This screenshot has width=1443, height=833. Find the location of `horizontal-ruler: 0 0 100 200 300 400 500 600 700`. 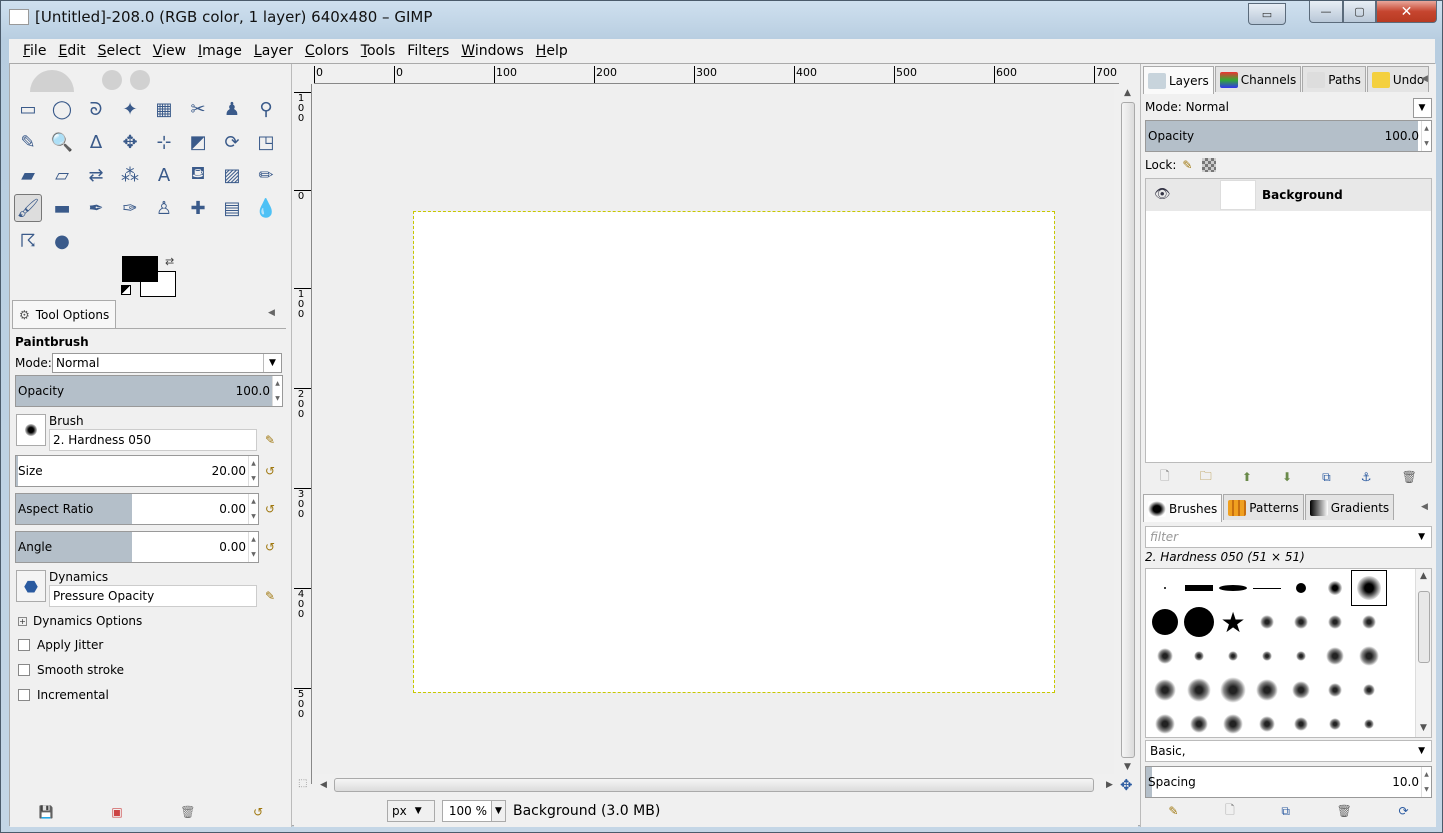

horizontal-ruler: 0 0 100 200 300 400 500 600 700 is located at coordinates (716, 75).